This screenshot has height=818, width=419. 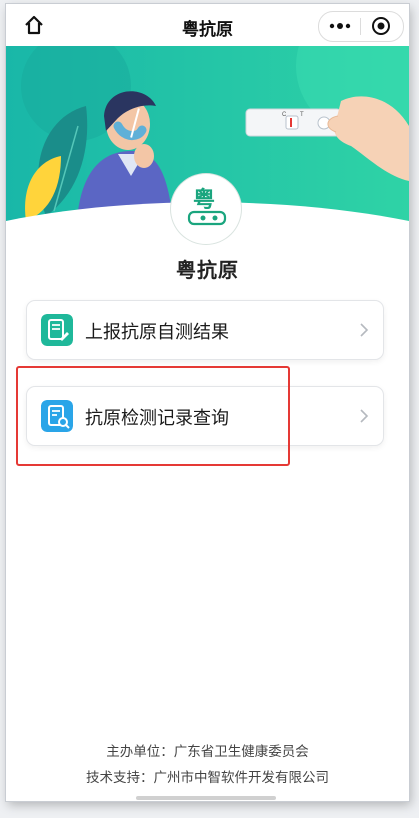 I want to click on home-indicator, so click(x=206, y=798).